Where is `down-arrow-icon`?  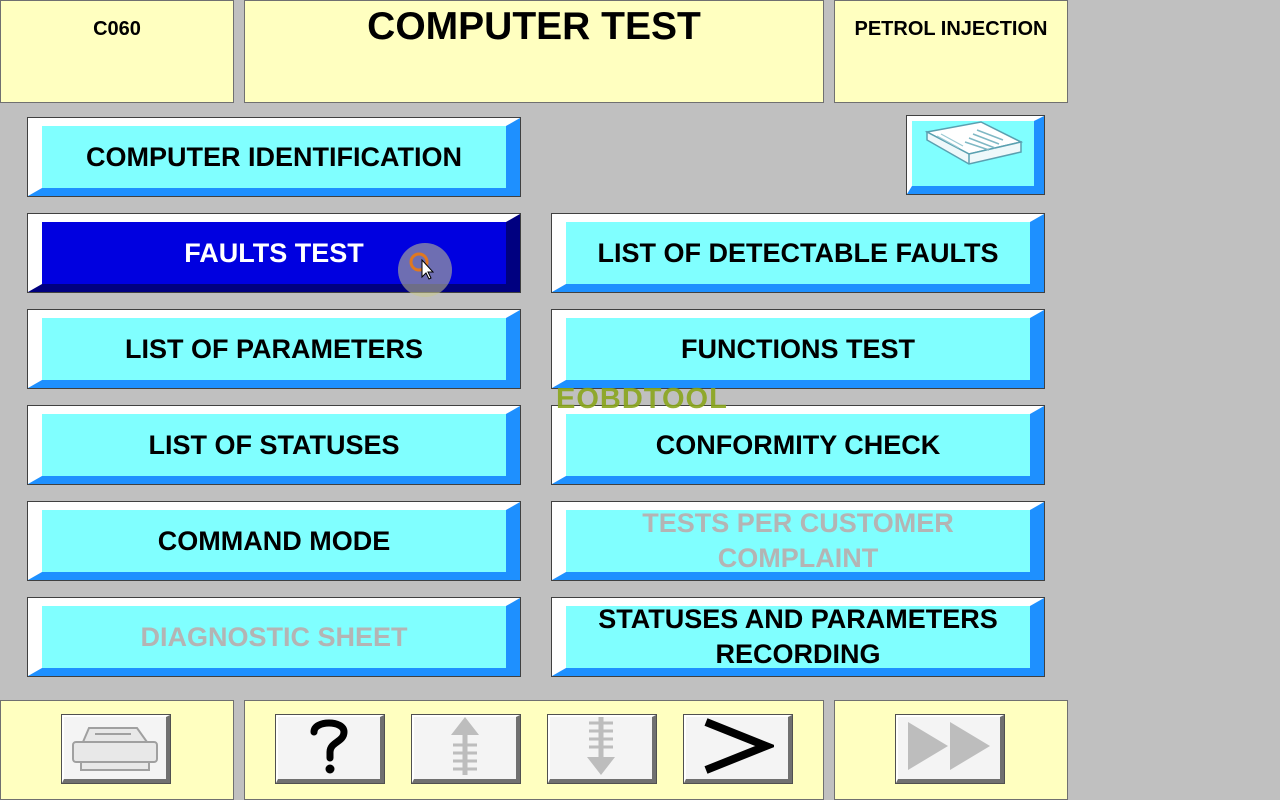
down-arrow-icon is located at coordinates (601, 748).